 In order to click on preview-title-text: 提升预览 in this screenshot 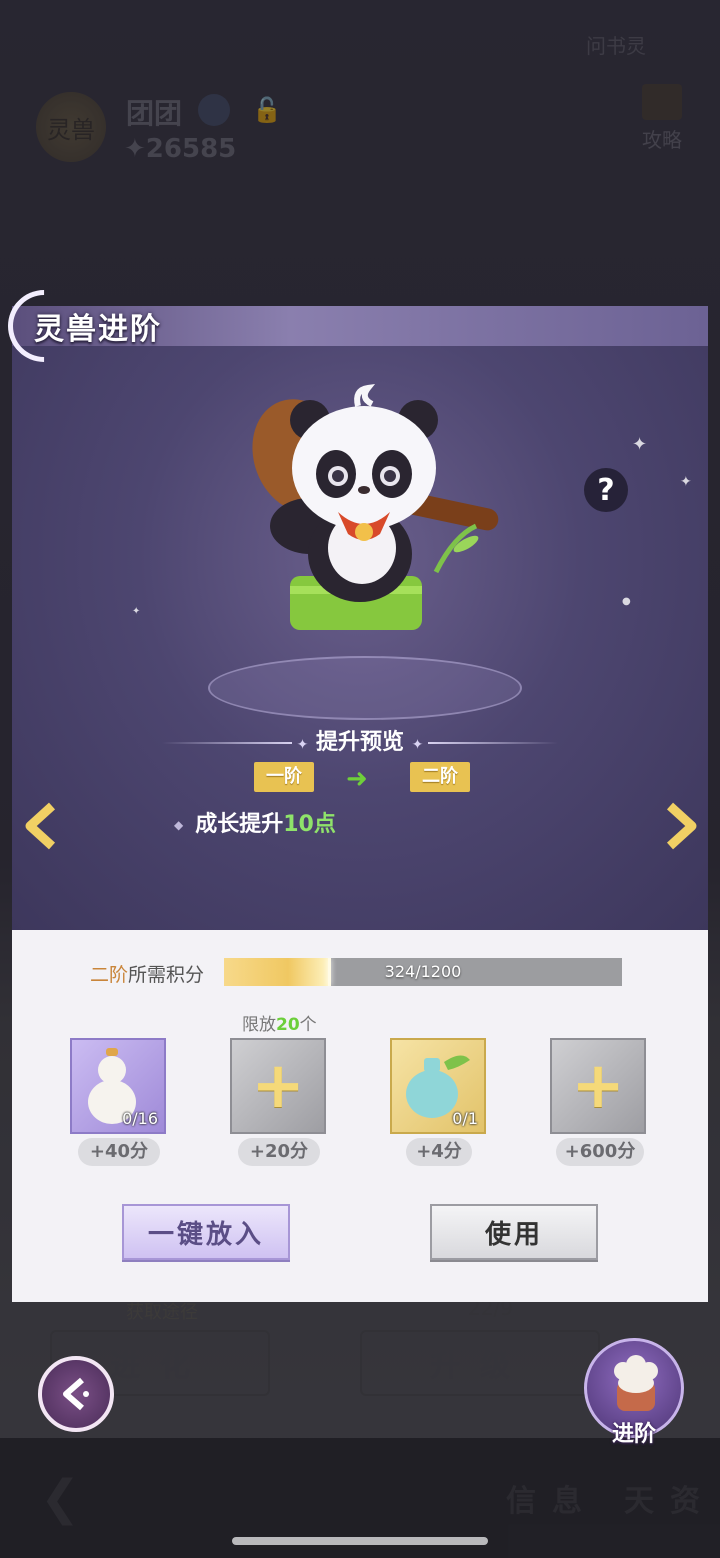, I will do `click(359, 742)`.